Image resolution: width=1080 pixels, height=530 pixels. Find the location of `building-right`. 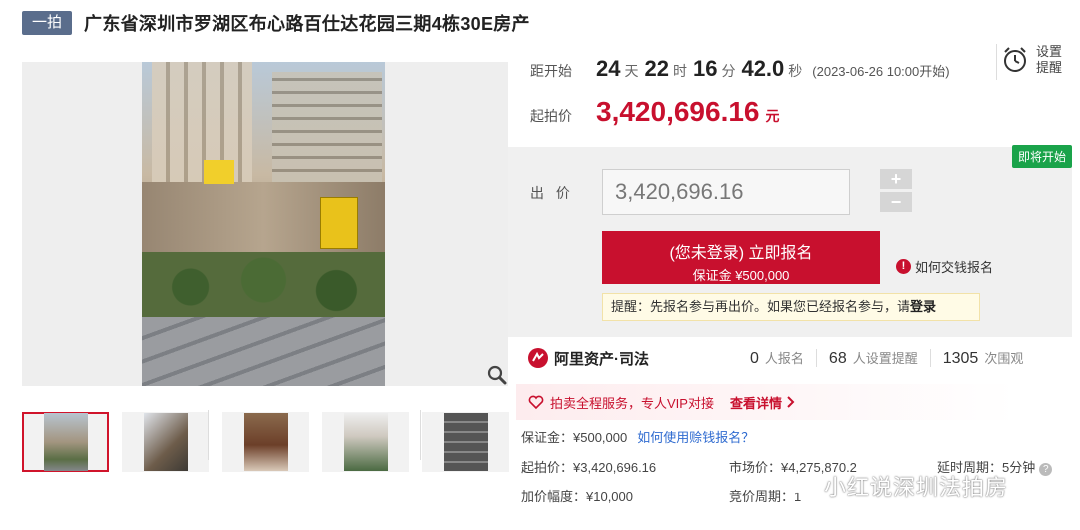

building-right is located at coordinates (327, 127).